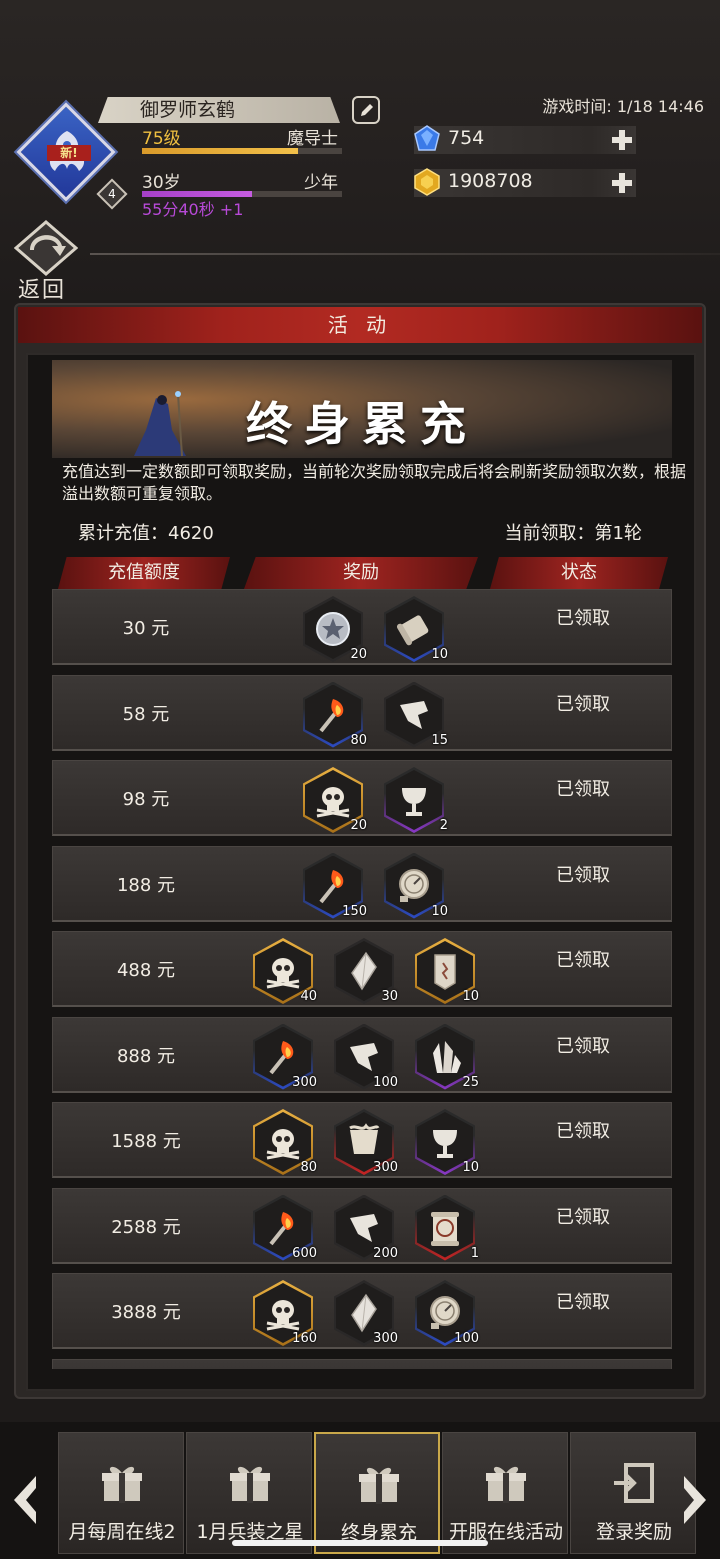  I want to click on tab-weekly-online: 月每周在线2, so click(121, 1493).